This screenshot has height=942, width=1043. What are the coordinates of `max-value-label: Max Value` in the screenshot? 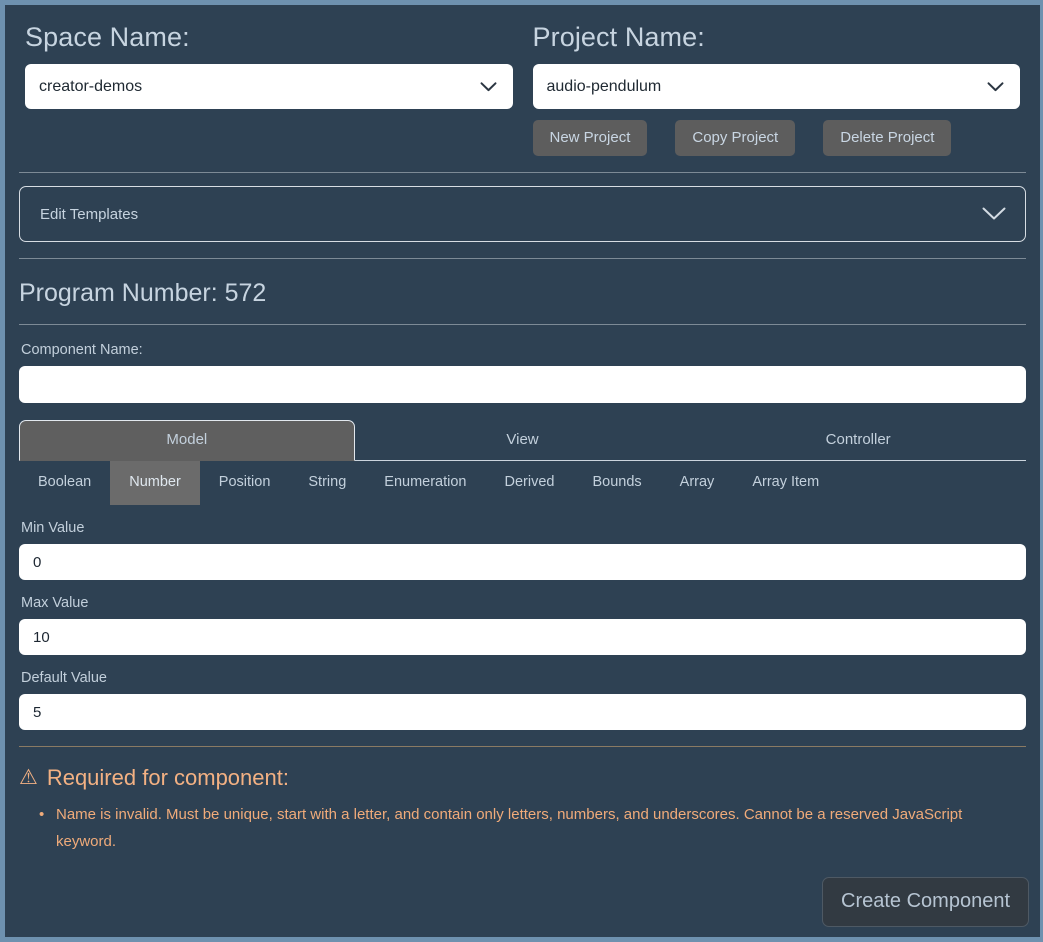 It's located at (55, 603).